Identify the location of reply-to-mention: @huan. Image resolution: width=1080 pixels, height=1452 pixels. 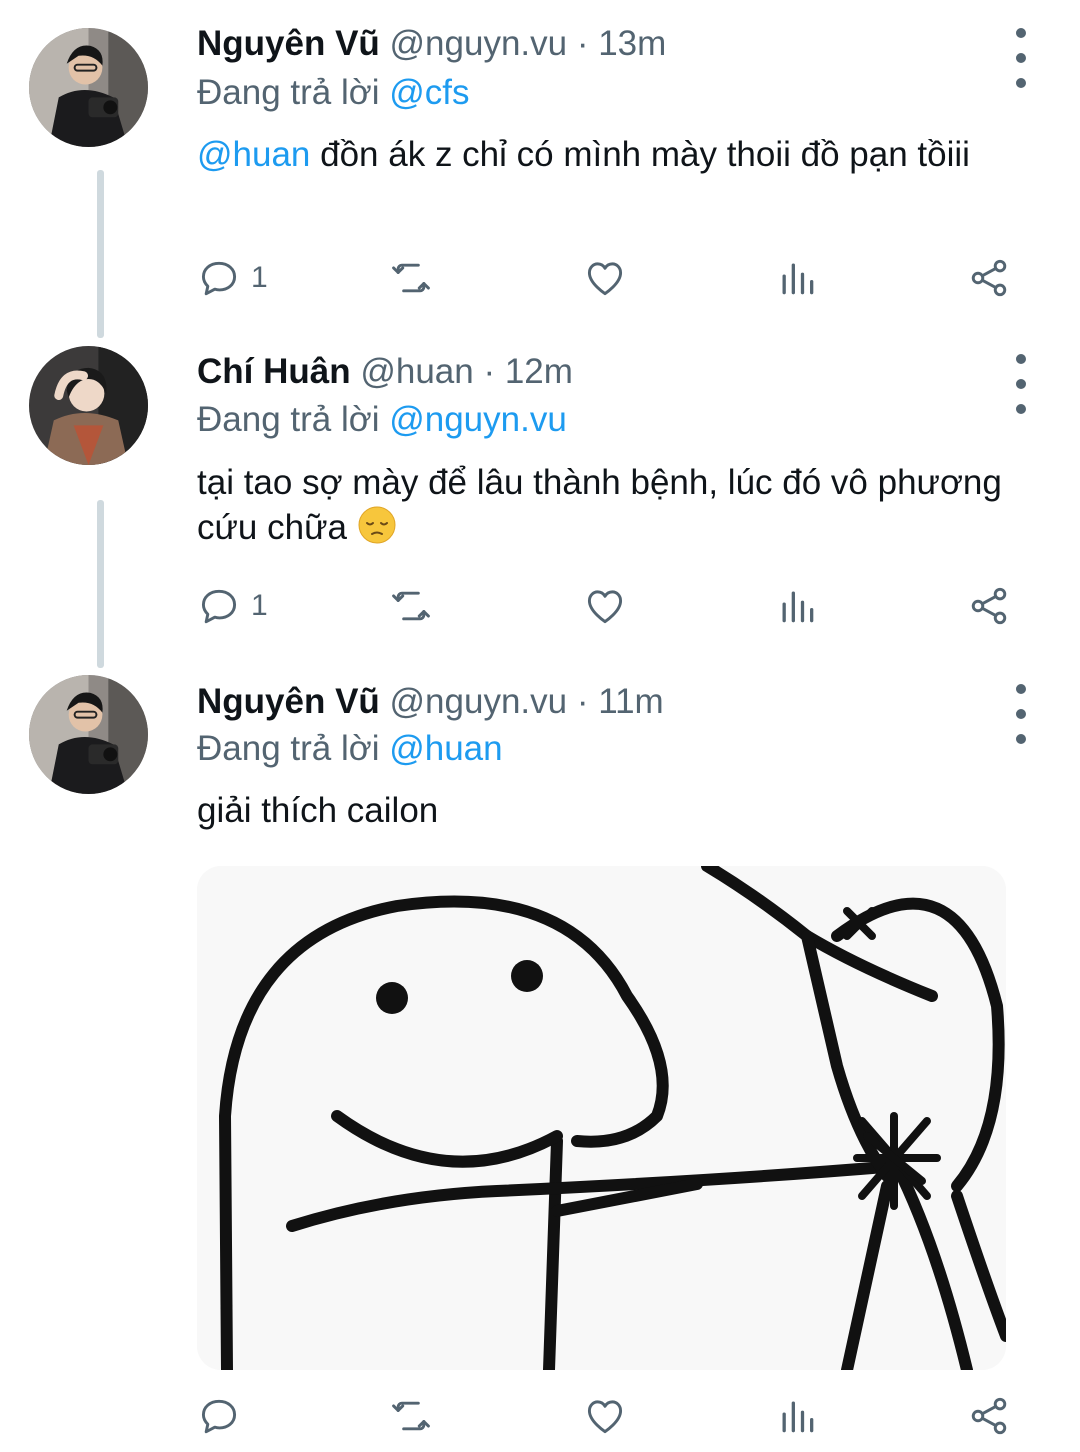
(445, 748).